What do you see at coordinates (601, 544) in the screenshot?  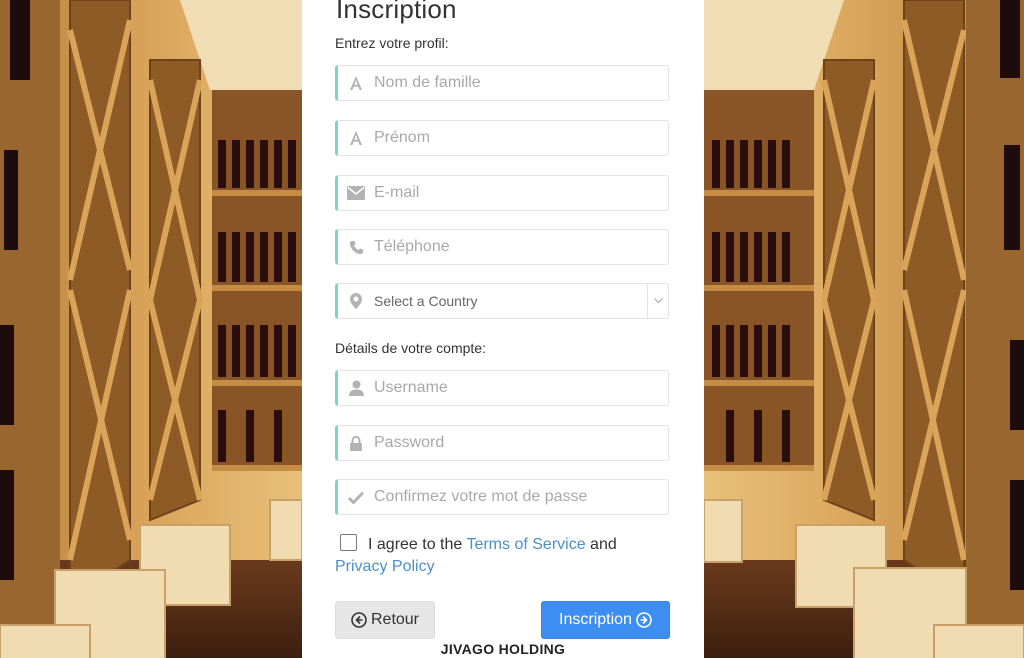 I see `agree-and-text: and` at bounding box center [601, 544].